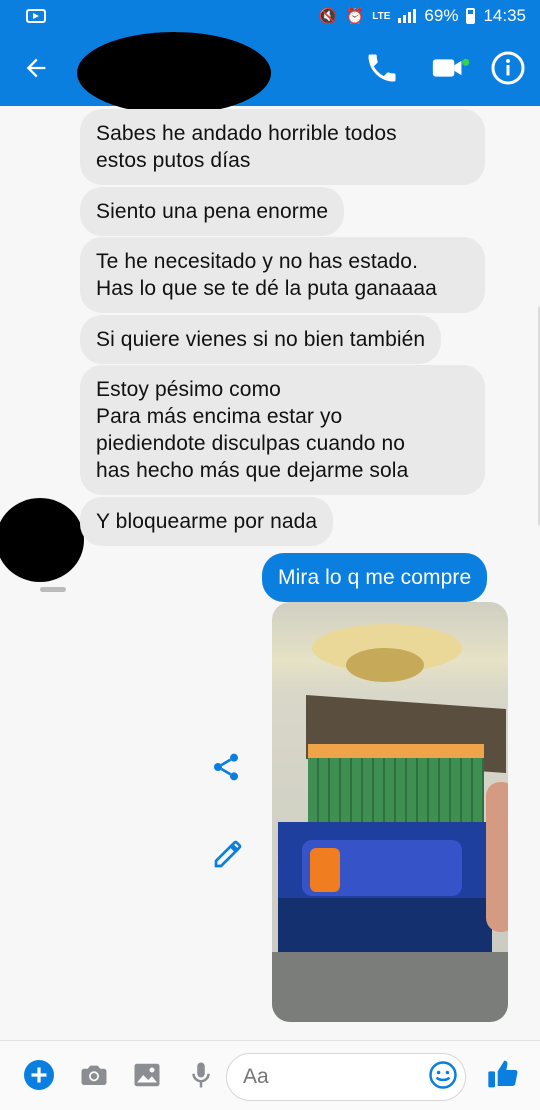 This screenshot has height=1110, width=540. I want to click on avatar, so click(42, 540).